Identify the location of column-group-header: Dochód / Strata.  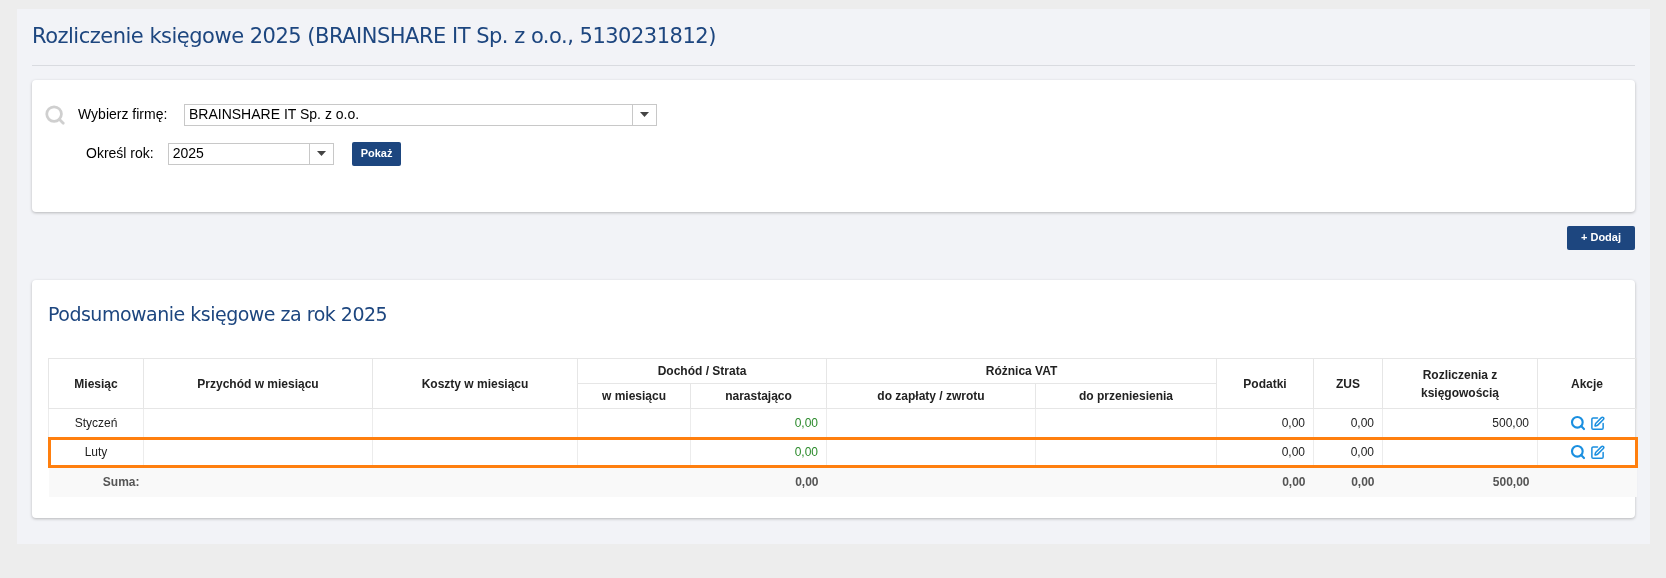
(702, 371).